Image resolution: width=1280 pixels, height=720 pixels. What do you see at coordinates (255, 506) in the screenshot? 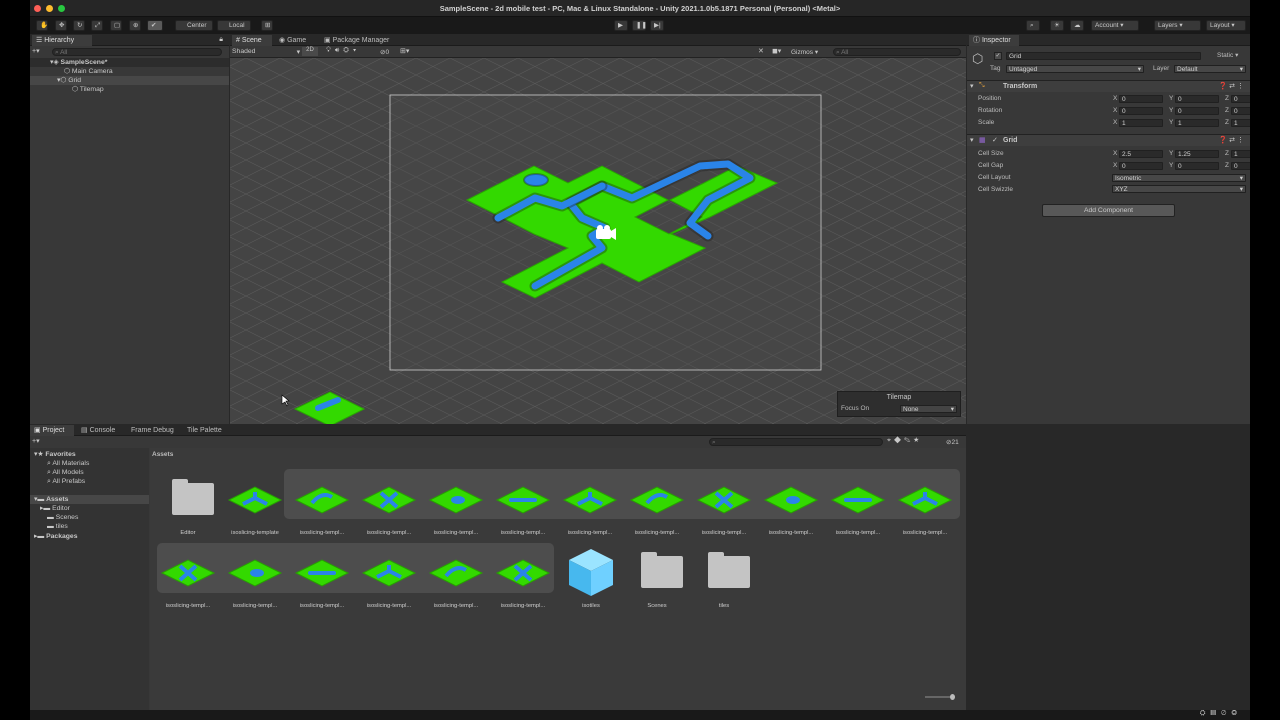
I see `asset-item: isoslicing-template` at bounding box center [255, 506].